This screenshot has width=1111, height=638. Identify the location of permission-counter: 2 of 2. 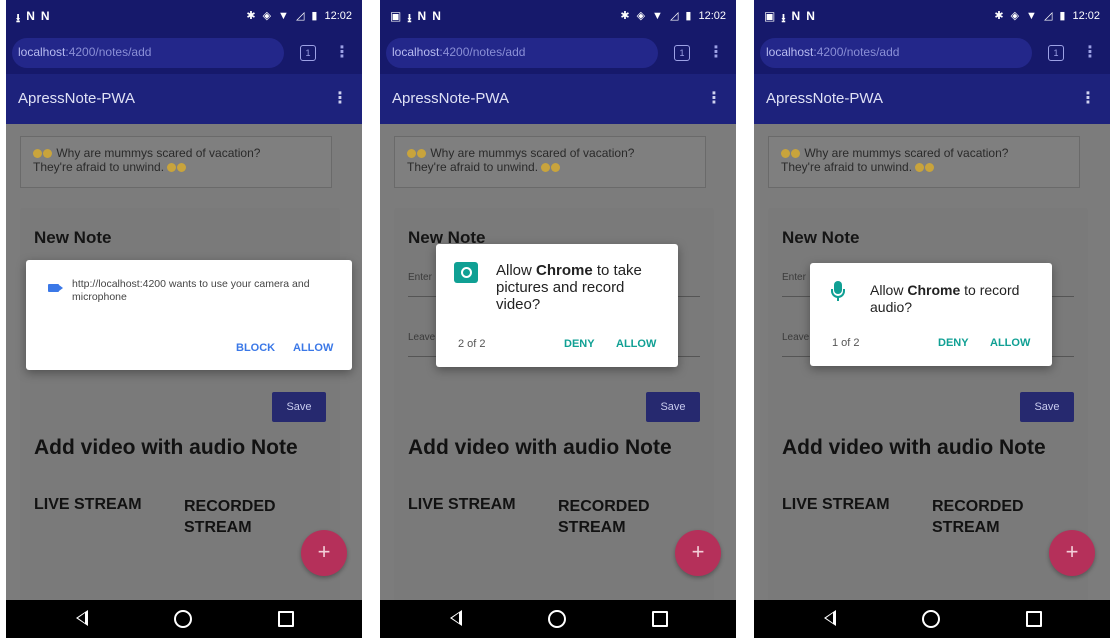
(472, 344).